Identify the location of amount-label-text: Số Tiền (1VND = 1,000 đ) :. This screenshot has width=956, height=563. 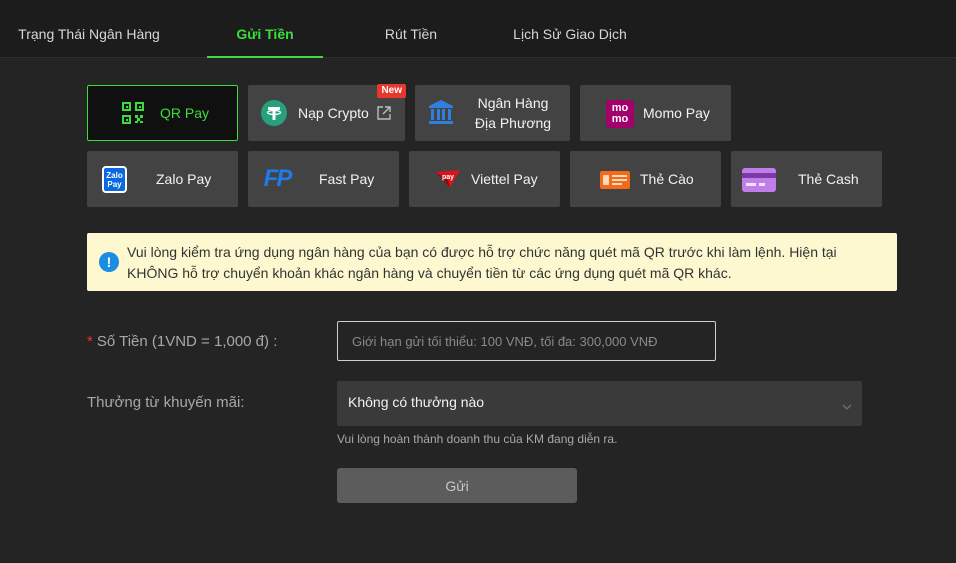
(187, 341).